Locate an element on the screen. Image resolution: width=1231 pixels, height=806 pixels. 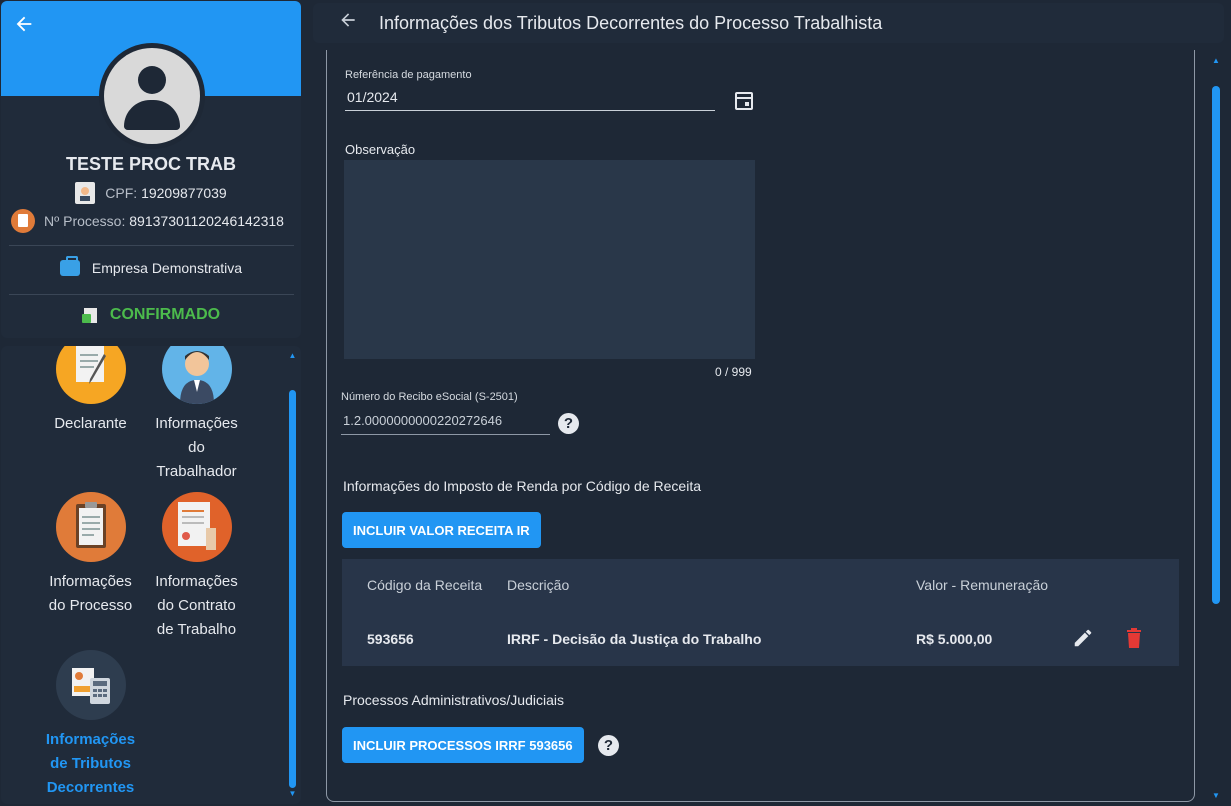
briefcase-icon is located at coordinates (69, 266).